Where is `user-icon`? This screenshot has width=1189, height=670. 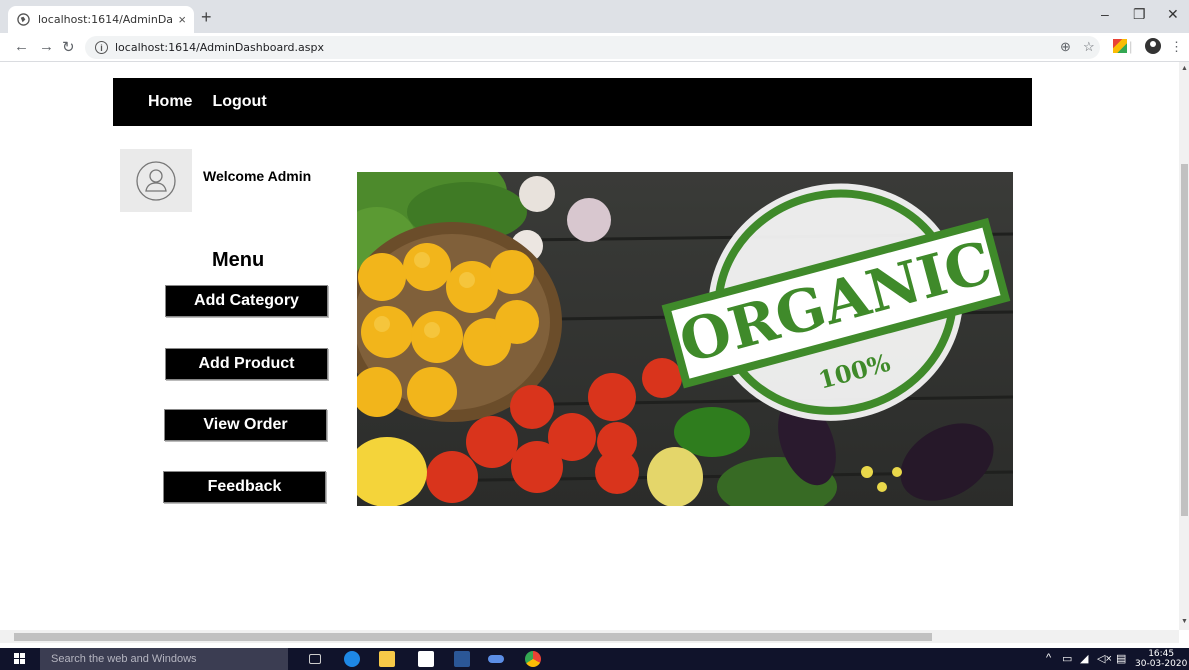 user-icon is located at coordinates (156, 180).